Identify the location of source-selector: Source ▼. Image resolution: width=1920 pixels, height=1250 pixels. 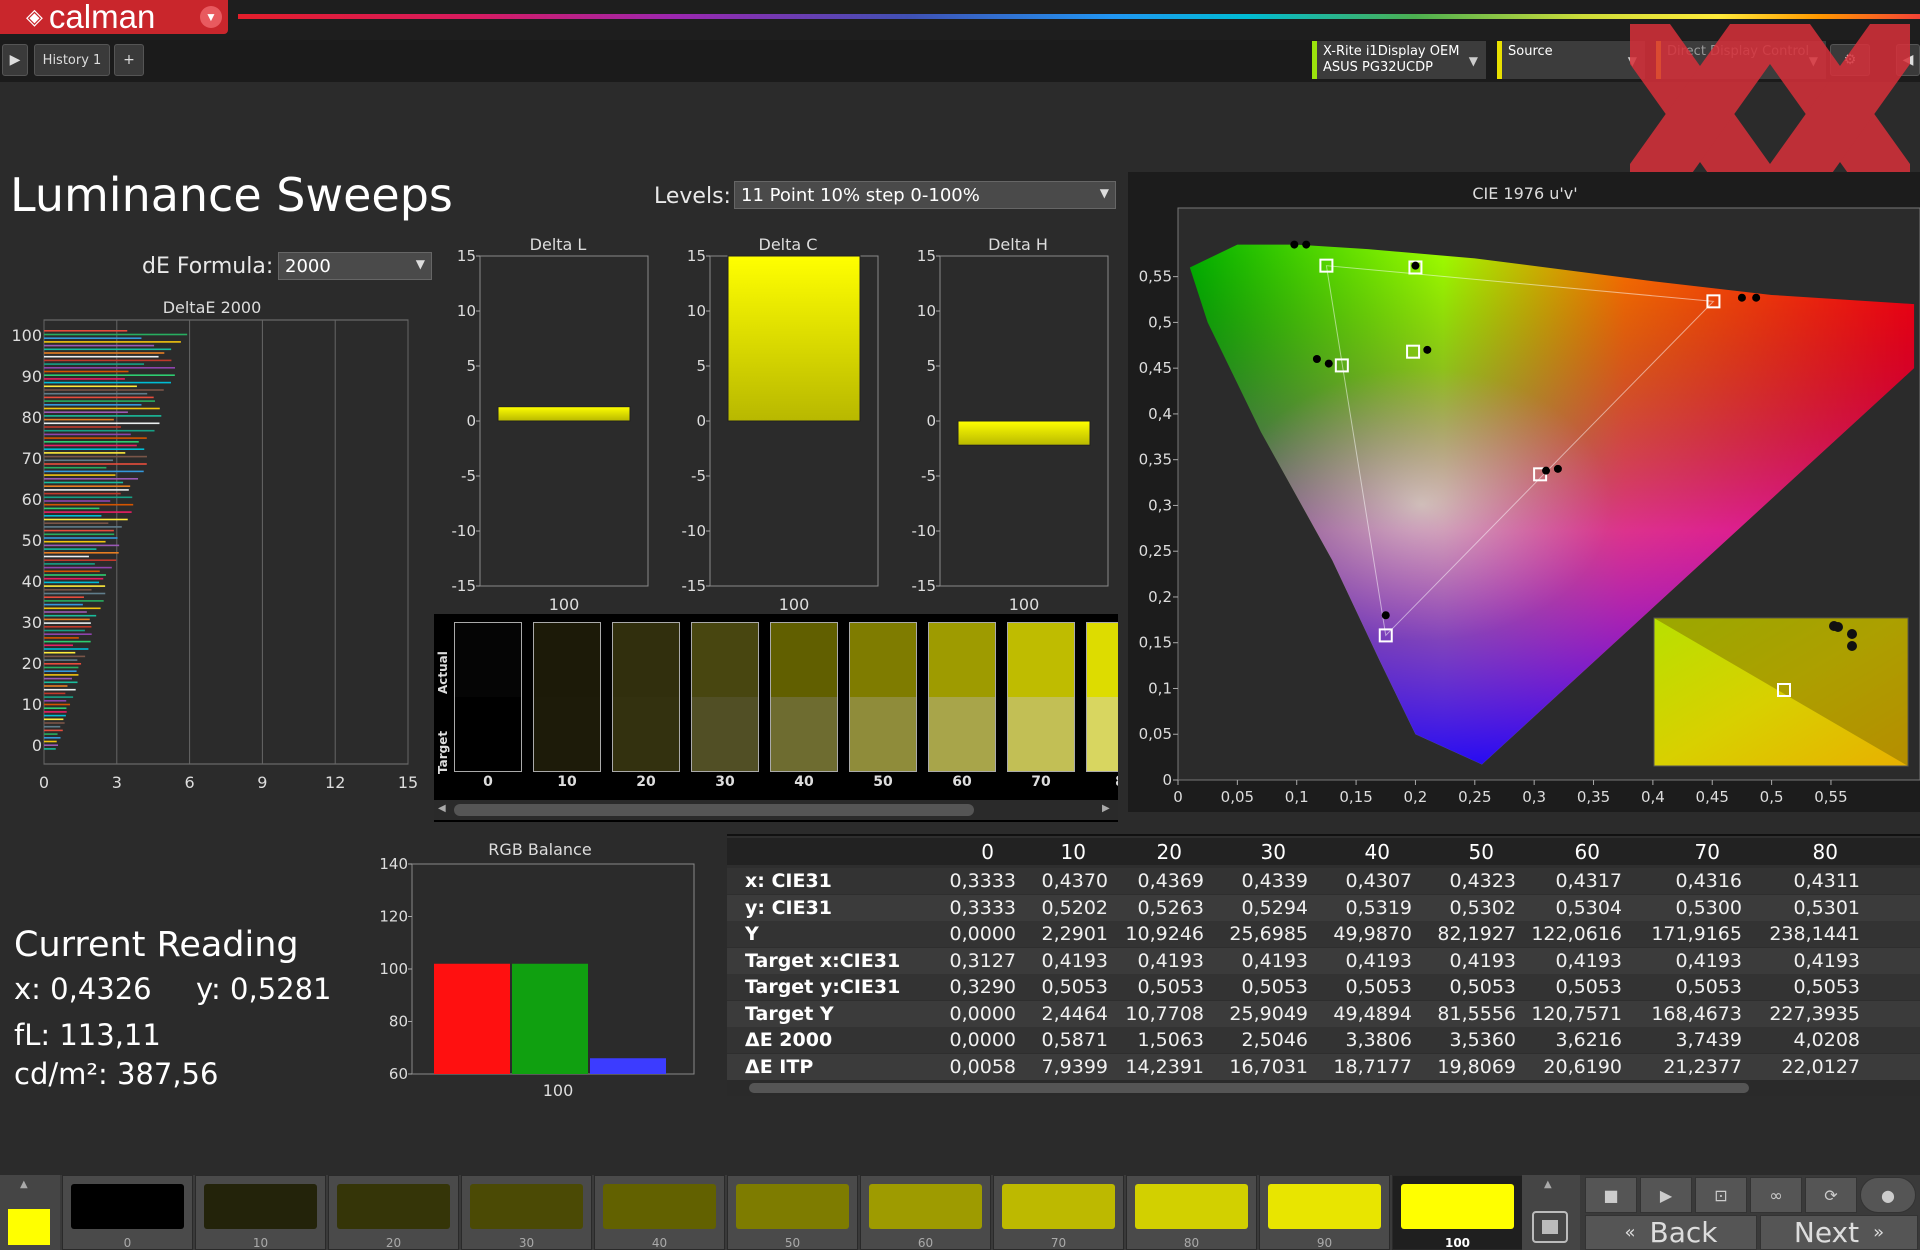
(1571, 60).